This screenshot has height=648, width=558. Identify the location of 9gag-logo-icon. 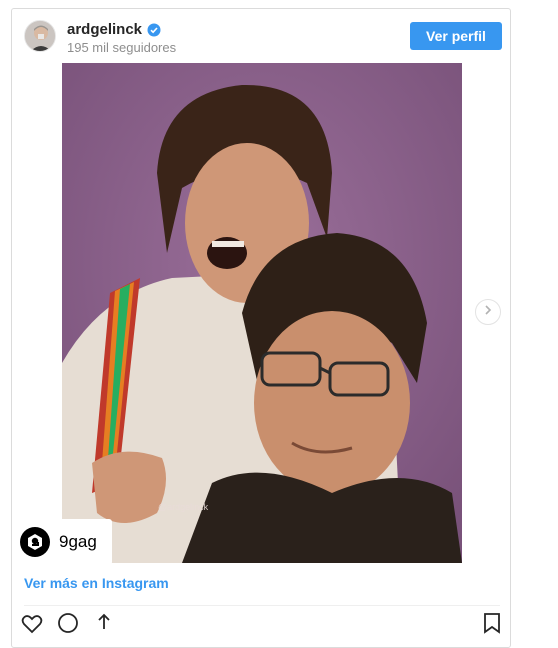
(35, 542).